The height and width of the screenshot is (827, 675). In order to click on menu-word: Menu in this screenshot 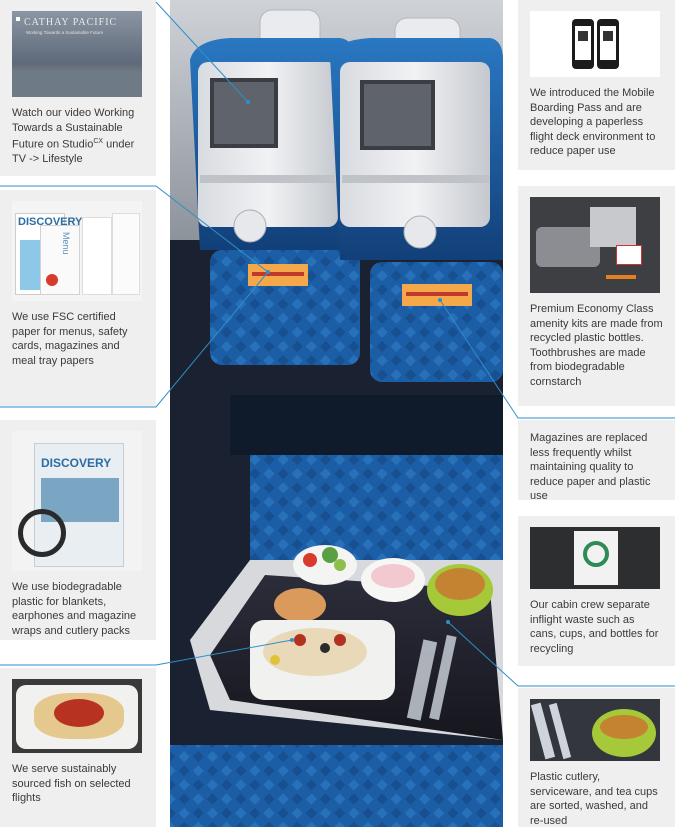, I will do `click(66, 243)`.